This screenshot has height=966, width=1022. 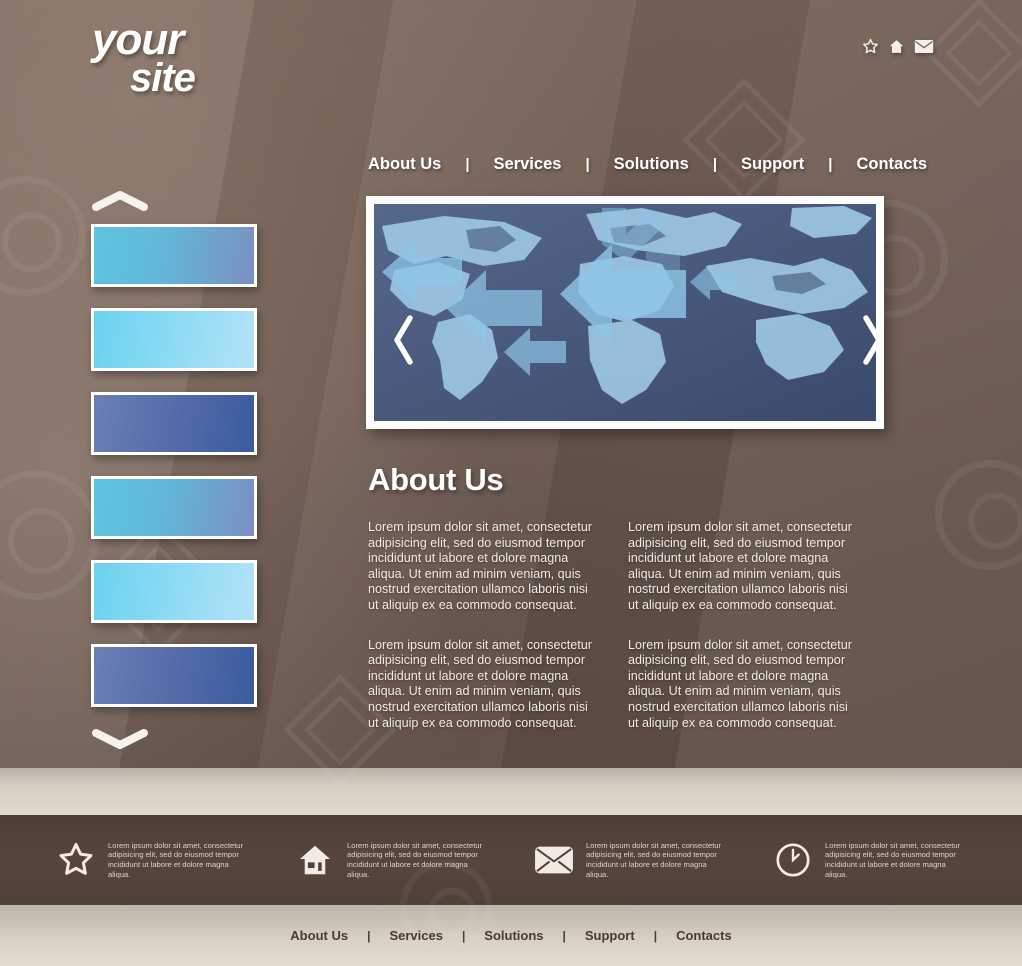 I want to click on nav-item-solutions: Solutions, so click(x=651, y=164).